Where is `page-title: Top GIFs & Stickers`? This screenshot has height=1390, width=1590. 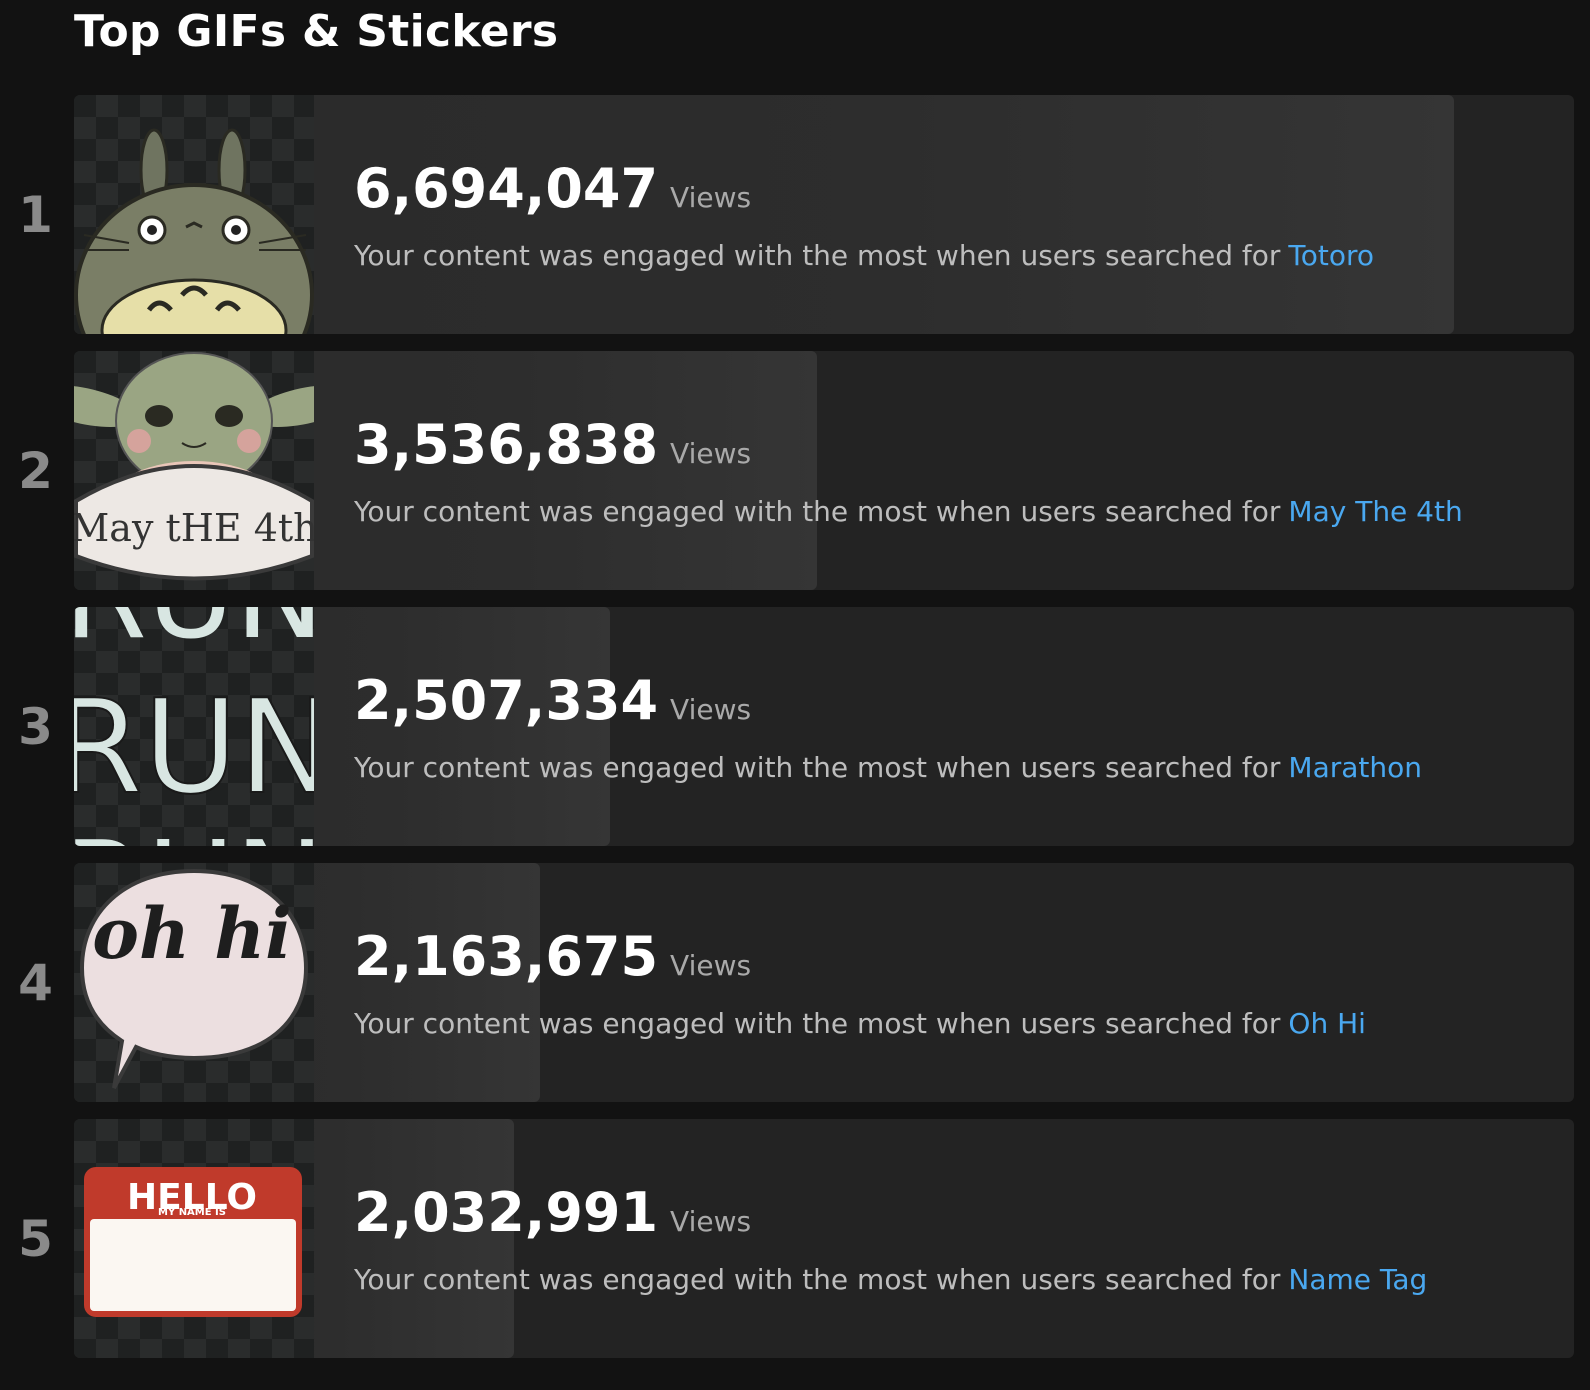
page-title: Top GIFs & Stickers is located at coordinates (316, 31).